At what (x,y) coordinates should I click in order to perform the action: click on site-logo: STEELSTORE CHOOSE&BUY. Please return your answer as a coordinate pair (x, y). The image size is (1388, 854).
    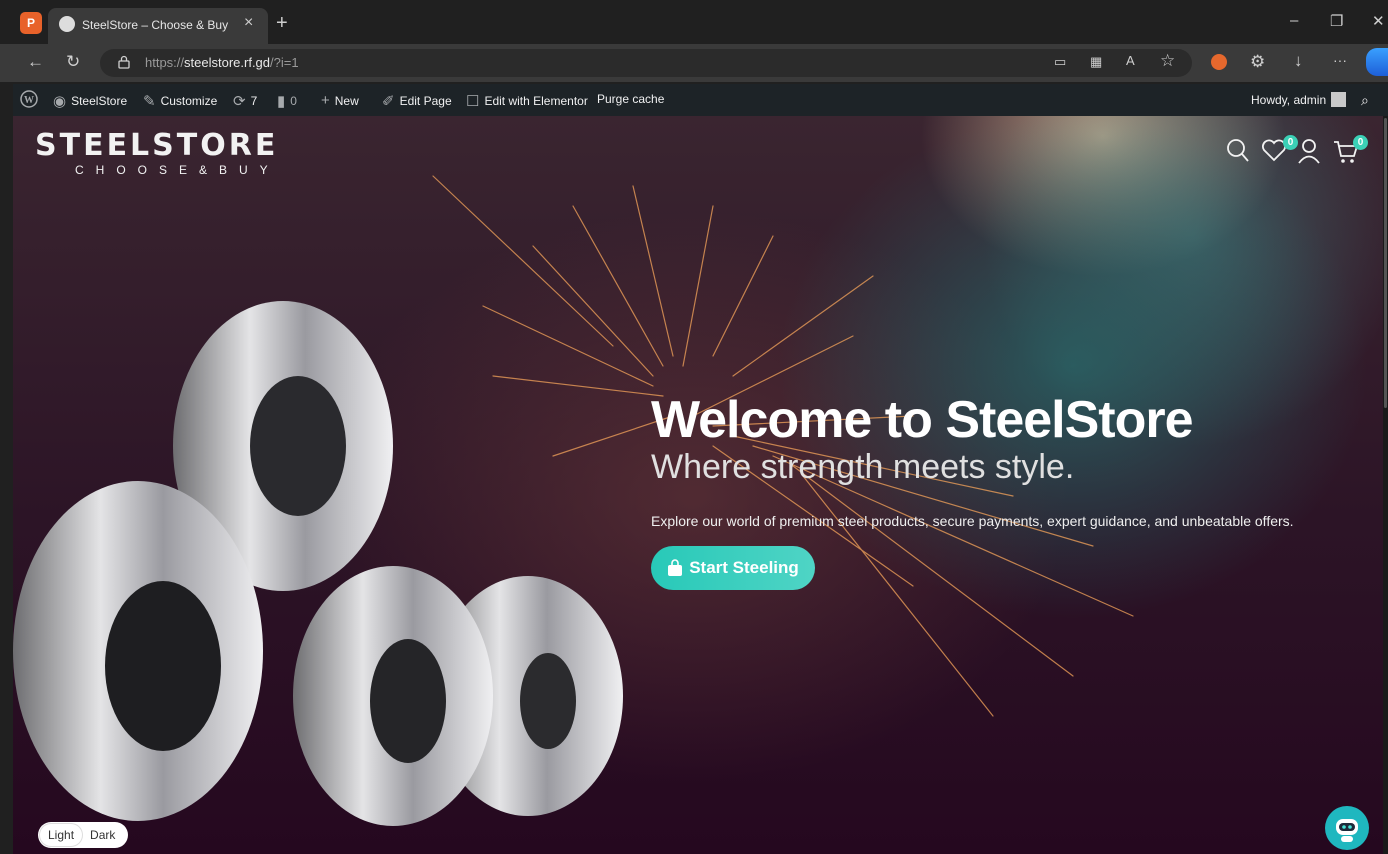
    Looking at the image, I should click on (157, 152).